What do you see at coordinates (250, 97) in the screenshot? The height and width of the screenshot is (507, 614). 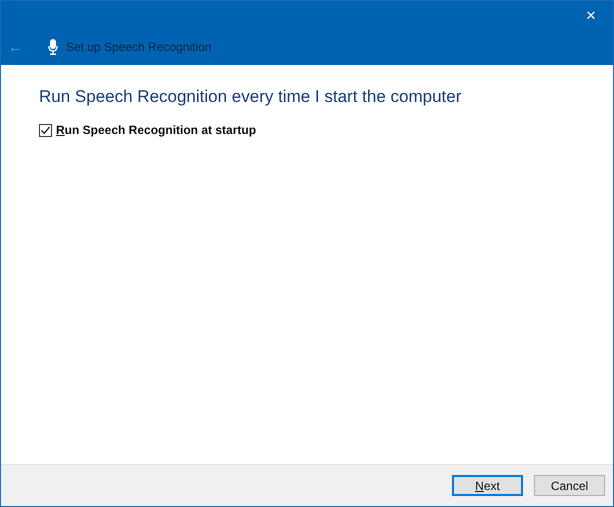 I see `page-heading: Run Speech Recognition every time I start the computer` at bounding box center [250, 97].